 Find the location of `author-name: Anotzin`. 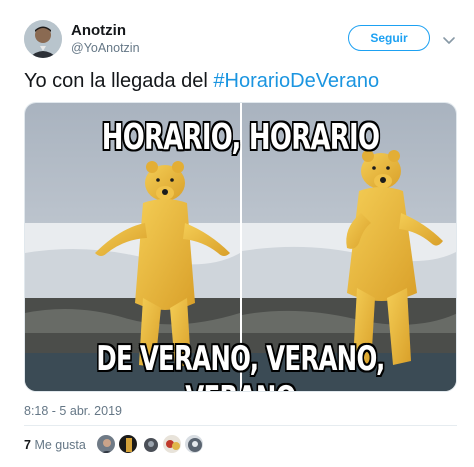

author-name: Anotzin is located at coordinates (98, 30).